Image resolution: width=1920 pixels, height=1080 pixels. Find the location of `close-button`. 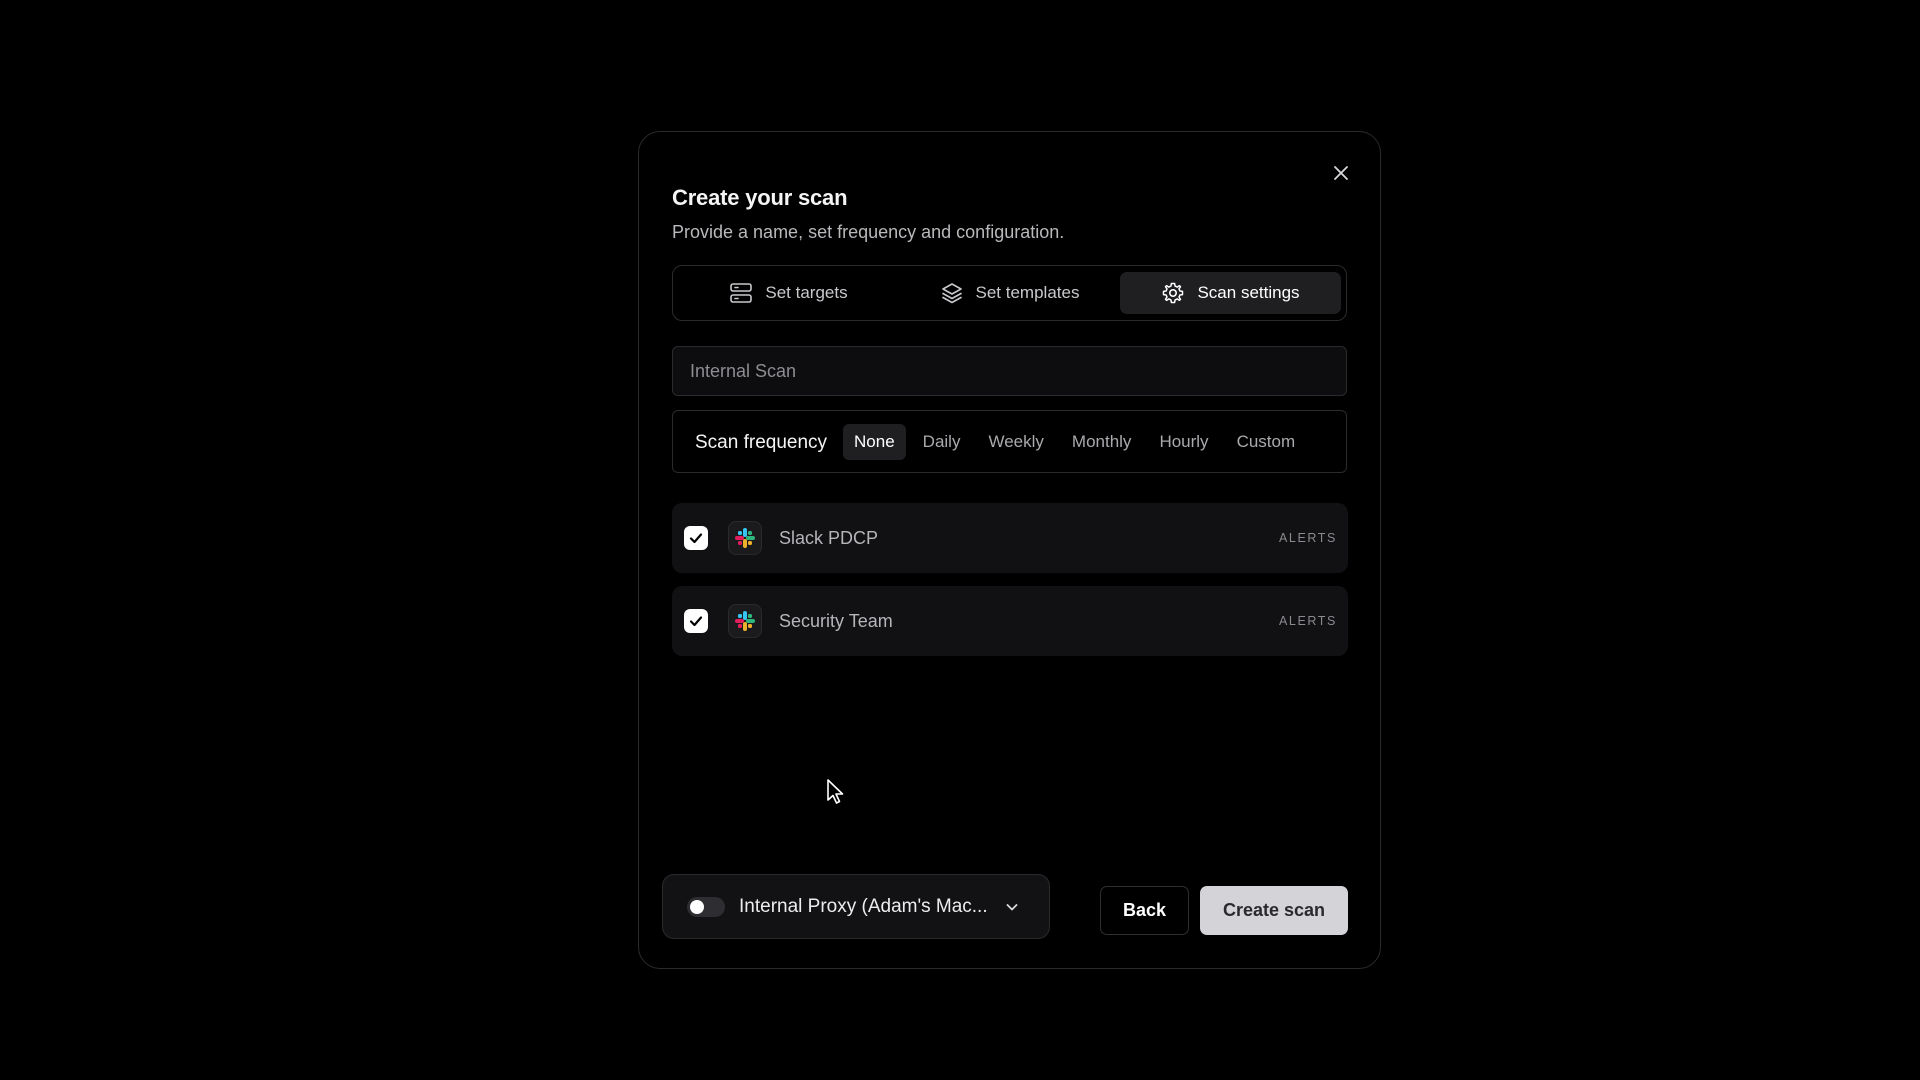

close-button is located at coordinates (1341, 173).